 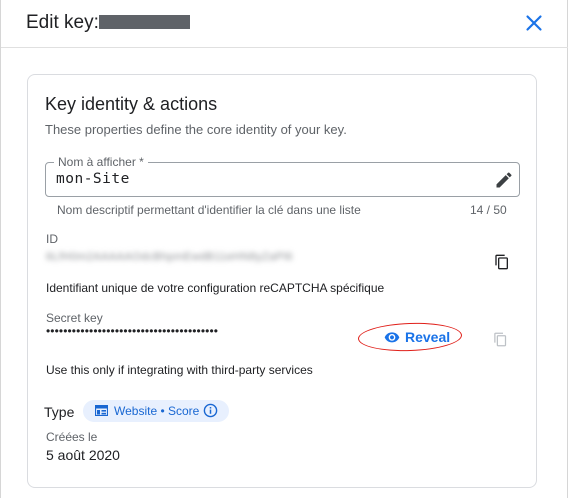 What do you see at coordinates (534, 23) in the screenshot?
I see `close-icon` at bounding box center [534, 23].